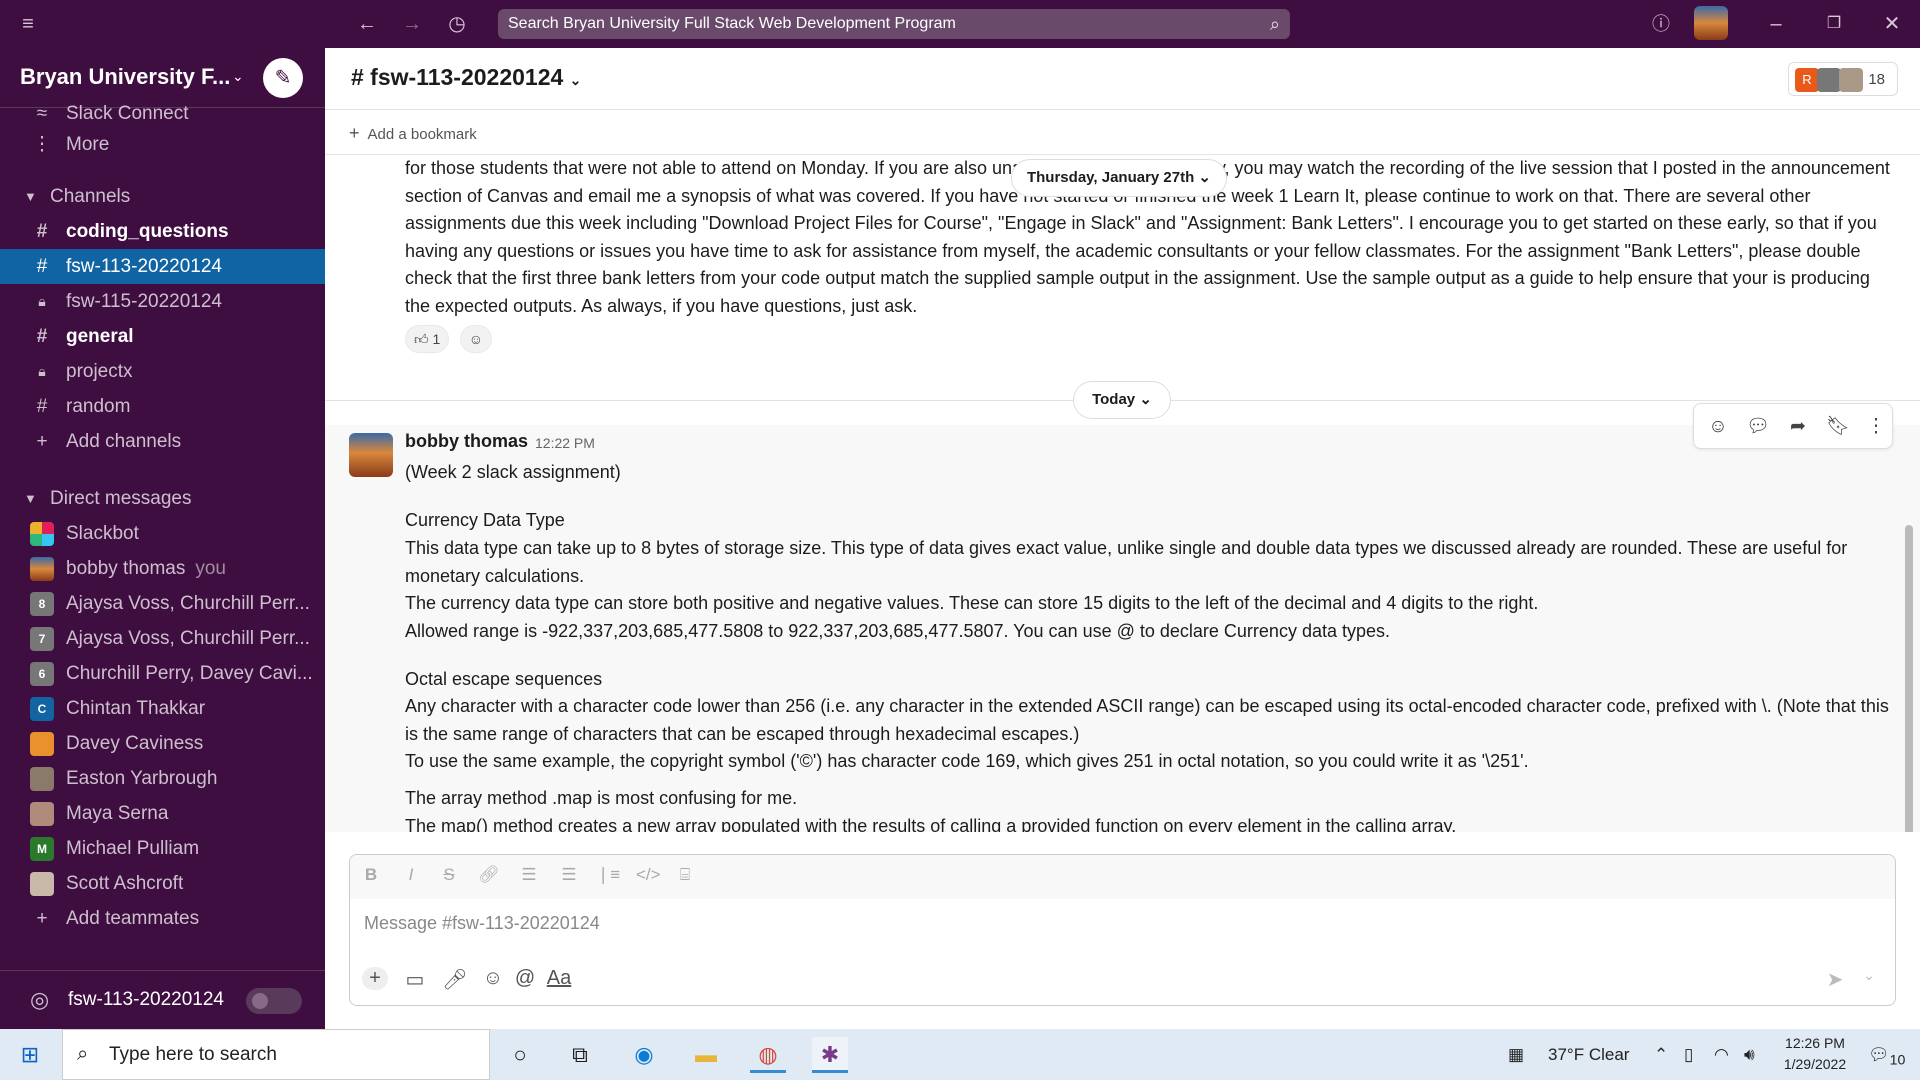 This screenshot has width=1920, height=1086. I want to click on code-block-icon: ⌸, so click(685, 875).